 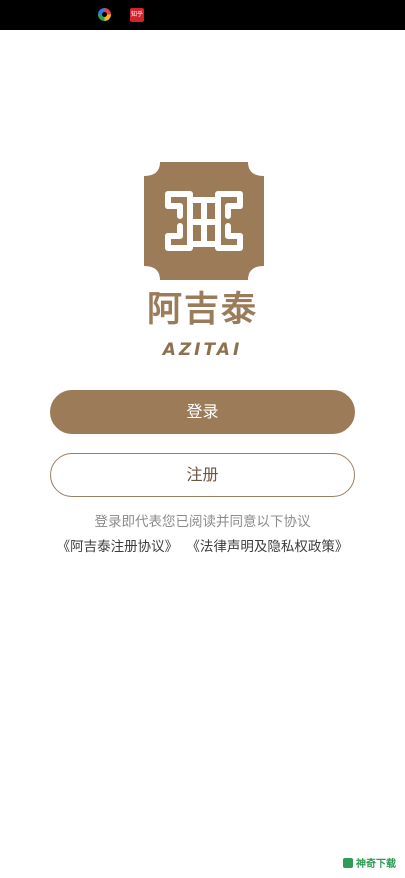 What do you see at coordinates (202, 350) in the screenshot?
I see `brand-name-english: AZITAI` at bounding box center [202, 350].